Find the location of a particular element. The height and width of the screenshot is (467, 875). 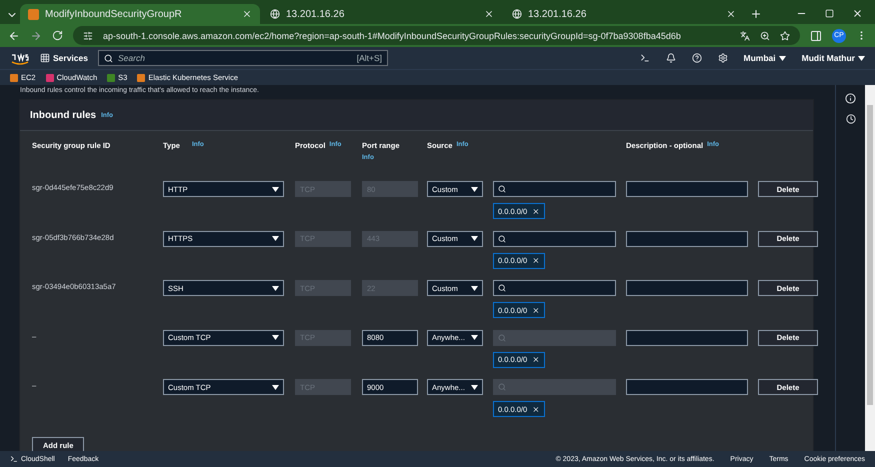

new-tab-icon is located at coordinates (756, 14).